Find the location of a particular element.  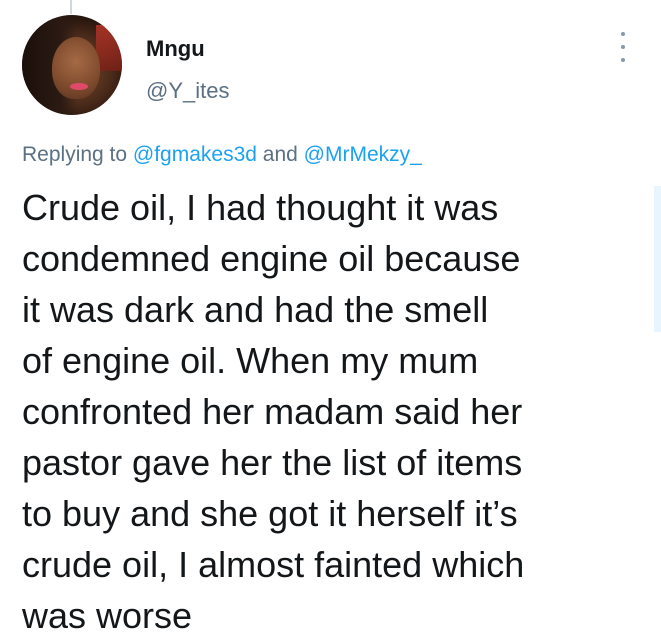

tweet-text-line: pastor gave her the list of items is located at coordinates (272, 462).